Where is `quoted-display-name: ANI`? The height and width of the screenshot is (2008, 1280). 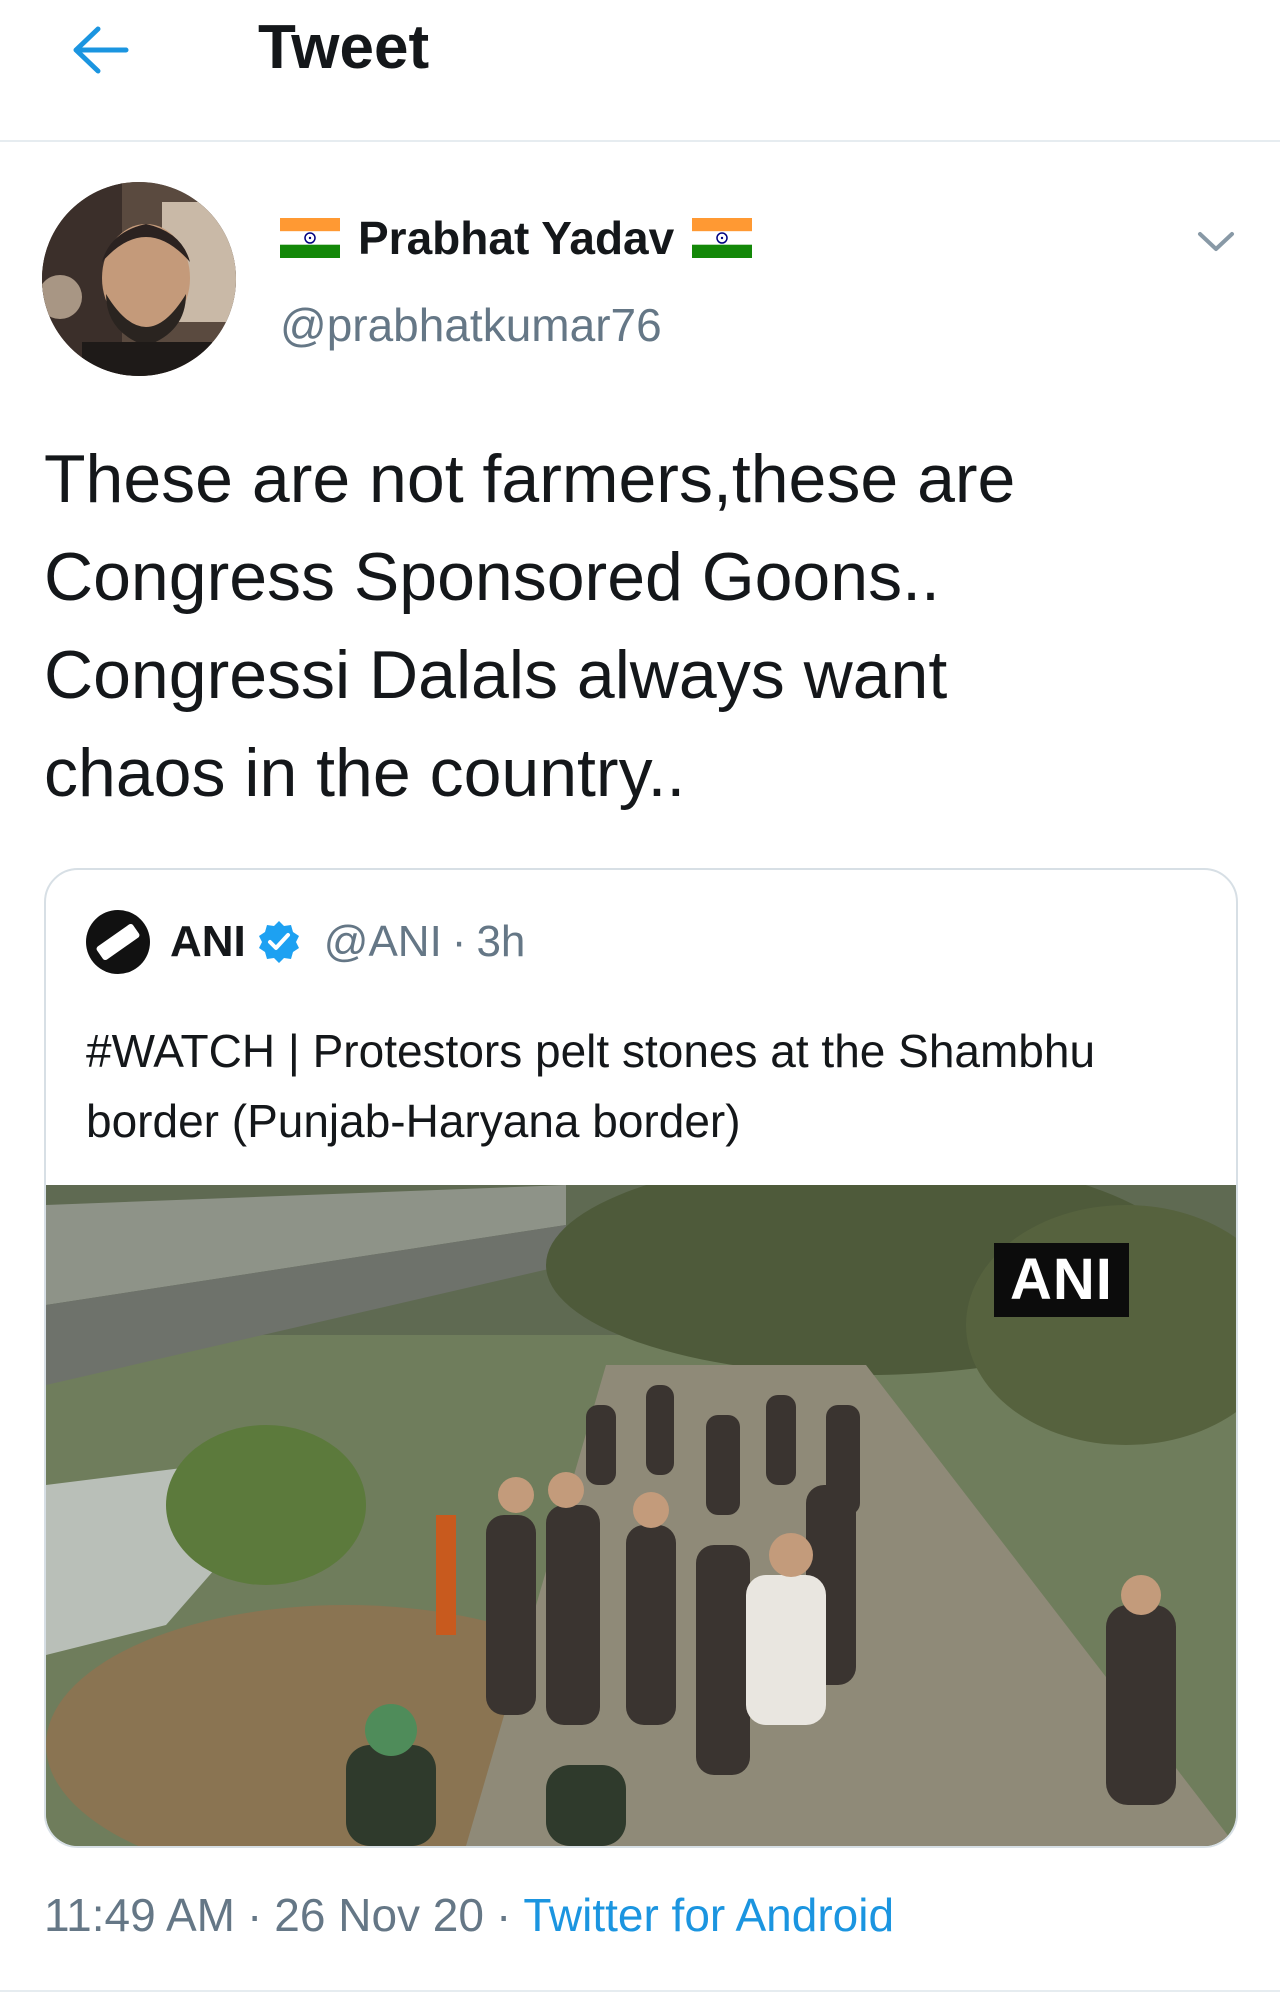 quoted-display-name: ANI is located at coordinates (208, 941).